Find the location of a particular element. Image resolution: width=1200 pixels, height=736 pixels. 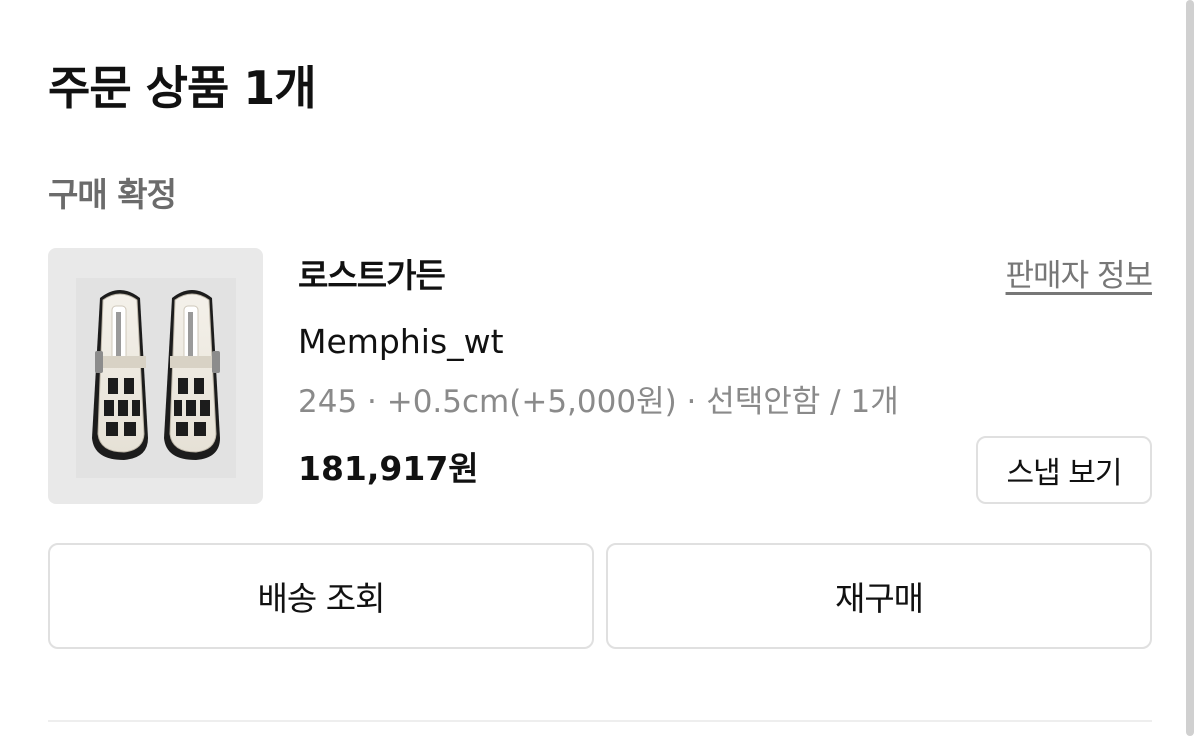

scrollbar is located at coordinates (1190, 368).